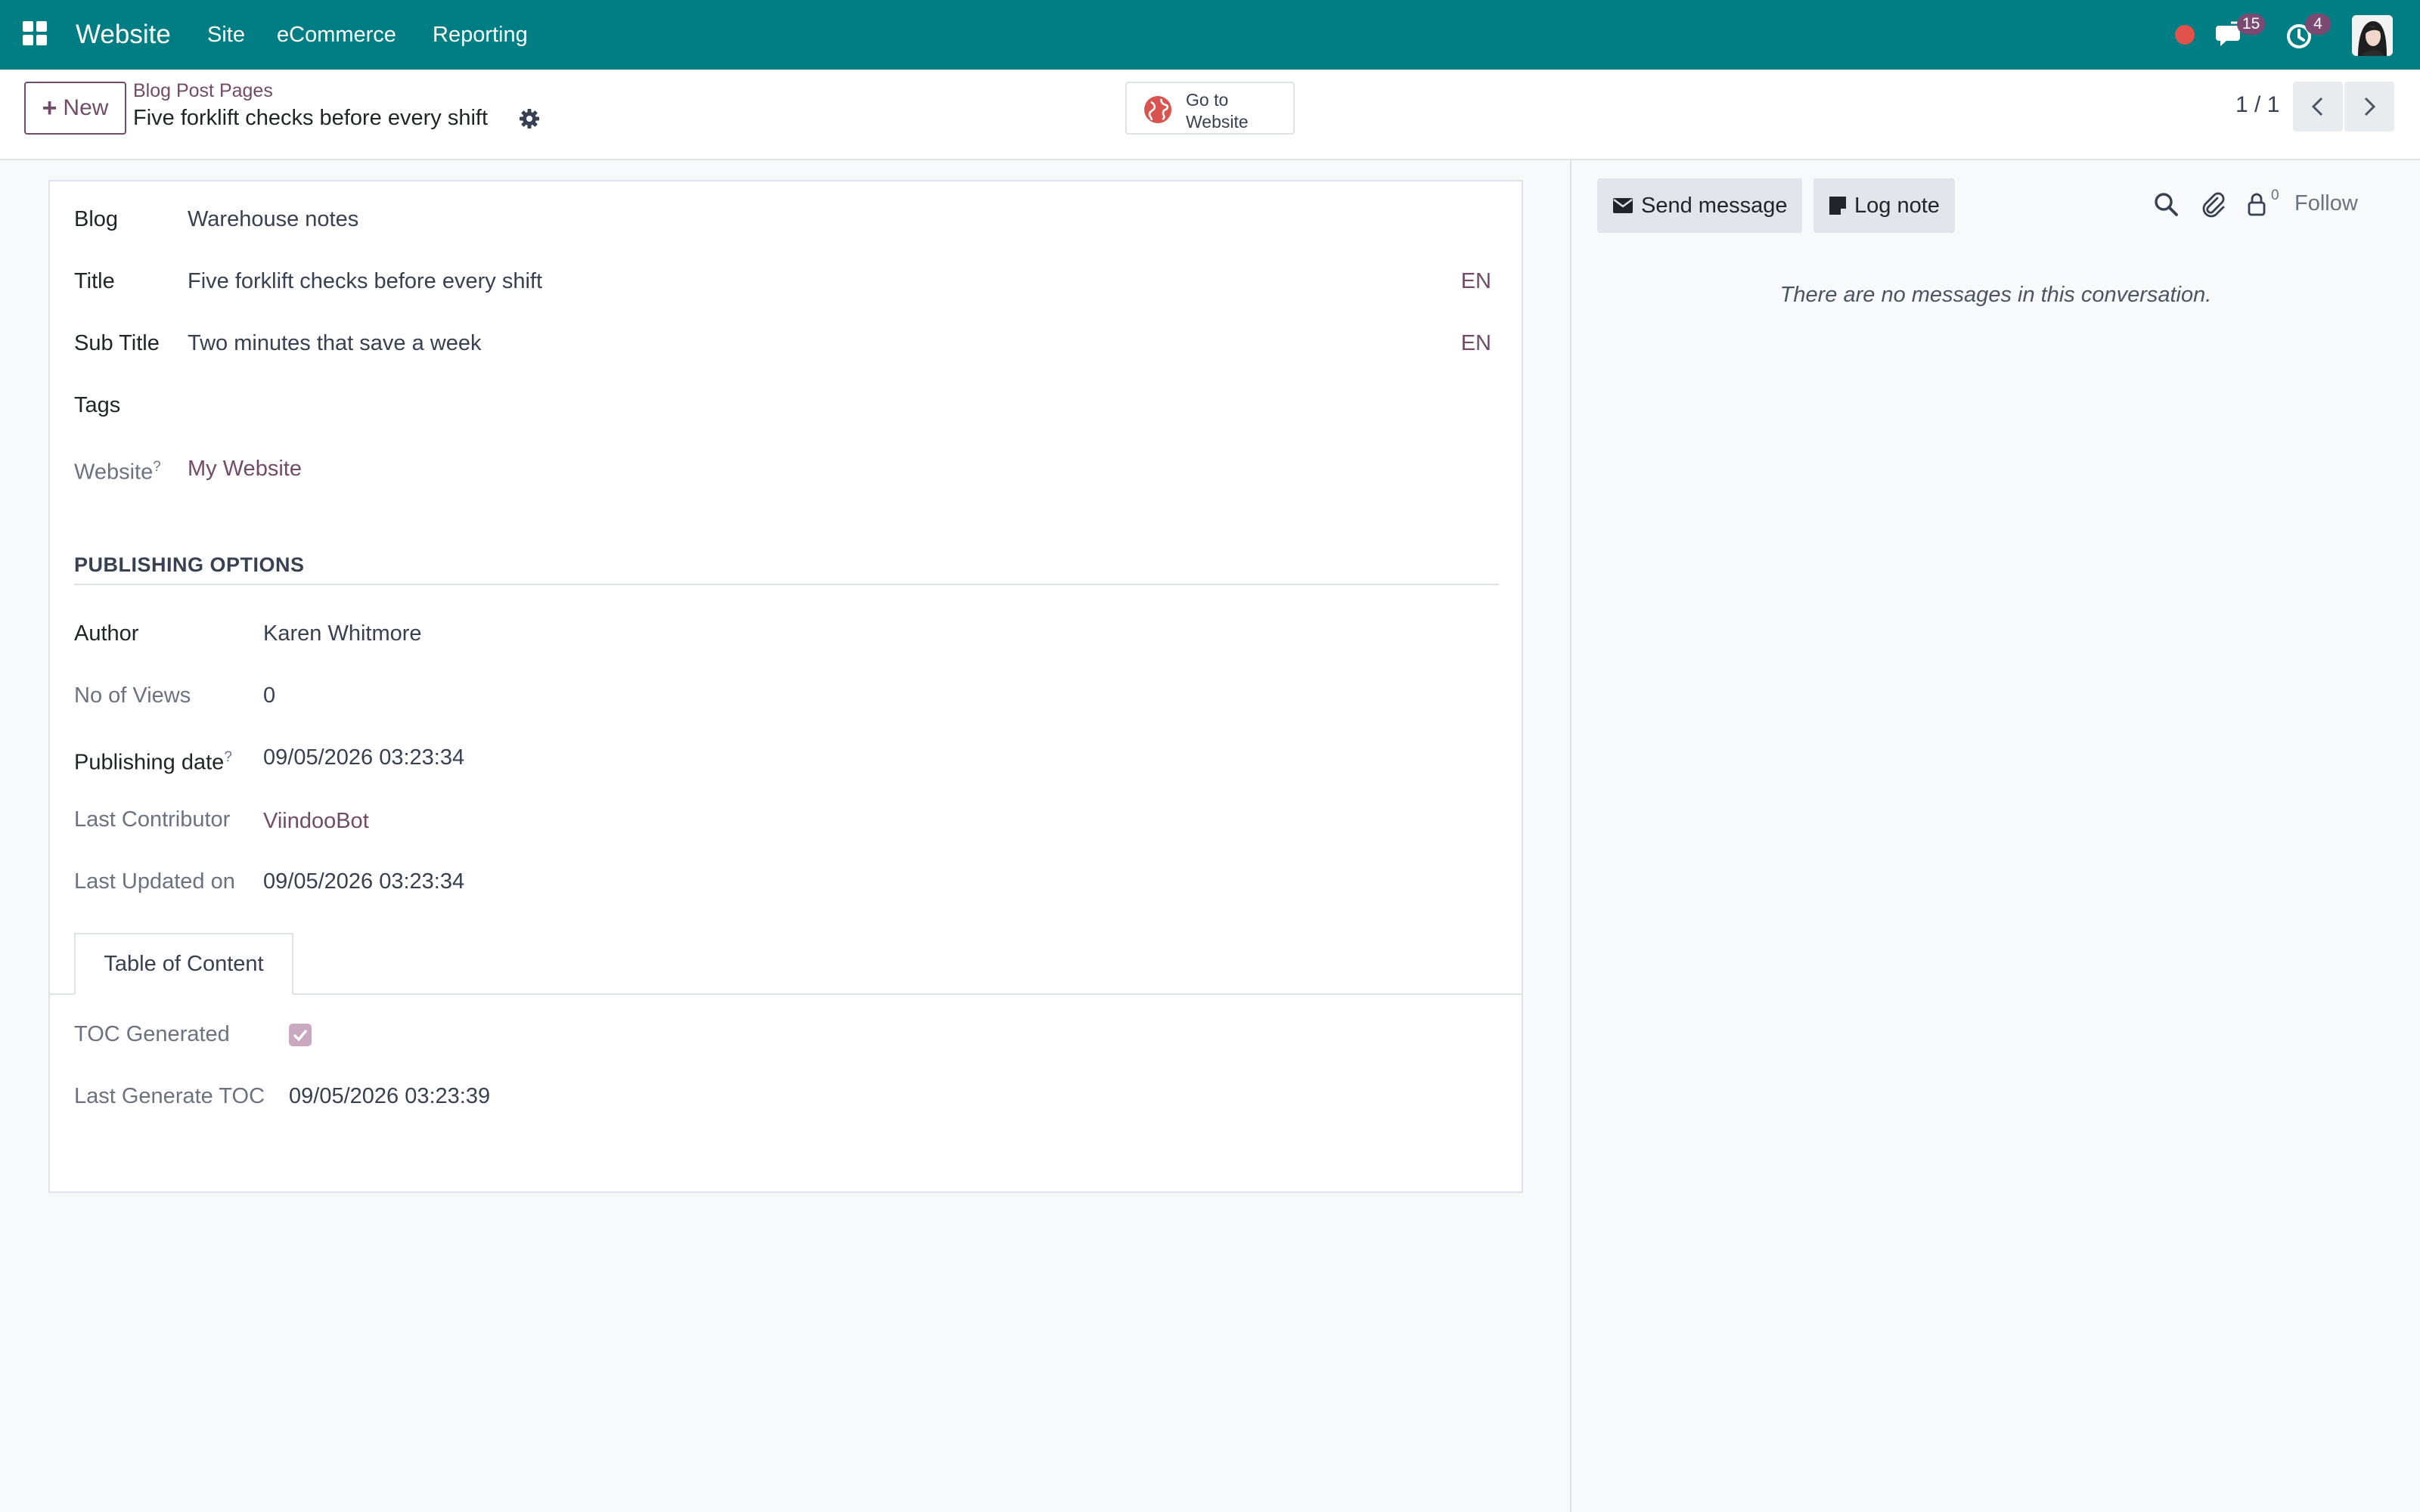 Image resolution: width=2420 pixels, height=1512 pixels. I want to click on publishing-date-help-tooltip: ?, so click(228, 757).